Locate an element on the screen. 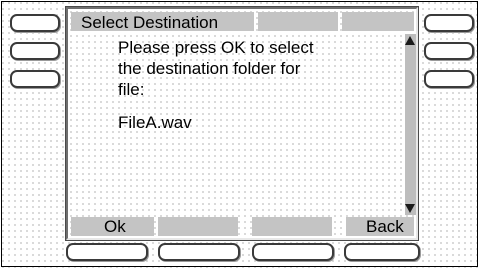  softkey-ok-label: Ok is located at coordinates (115, 226).